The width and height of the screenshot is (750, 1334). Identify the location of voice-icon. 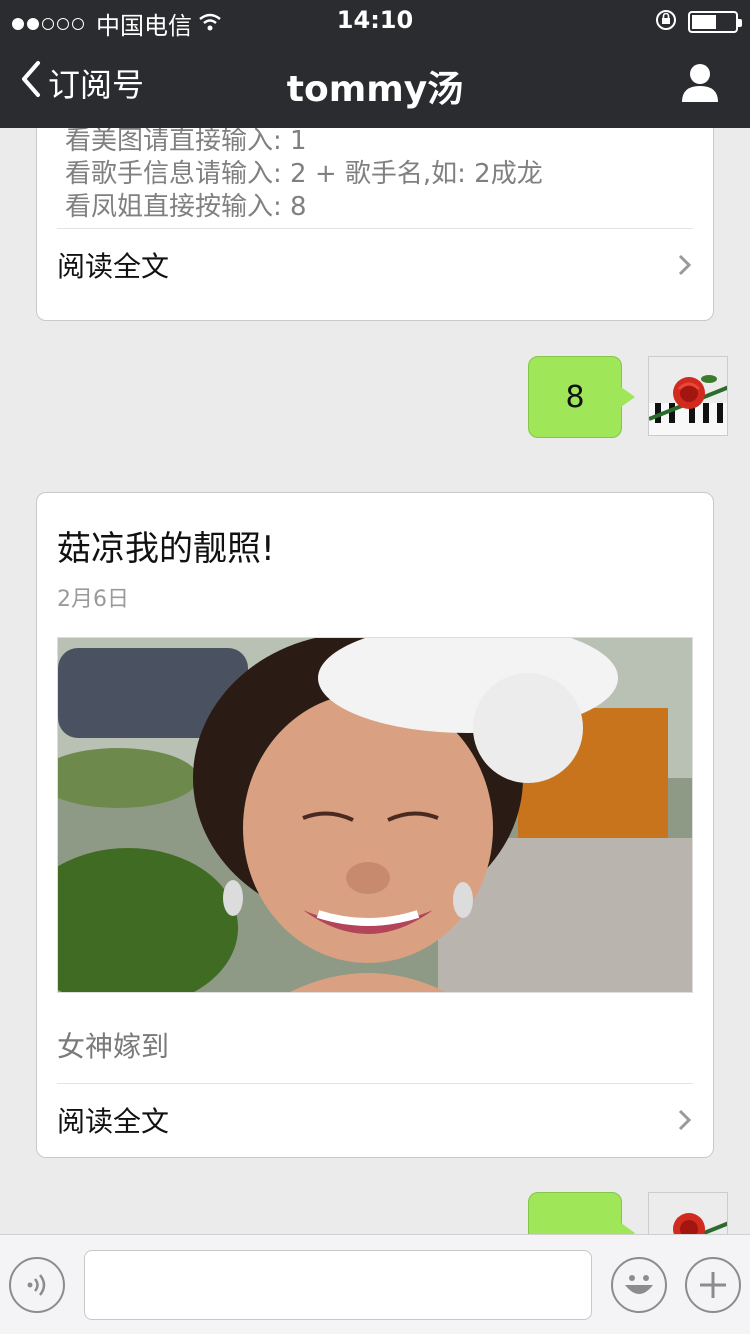
(36, 1285).